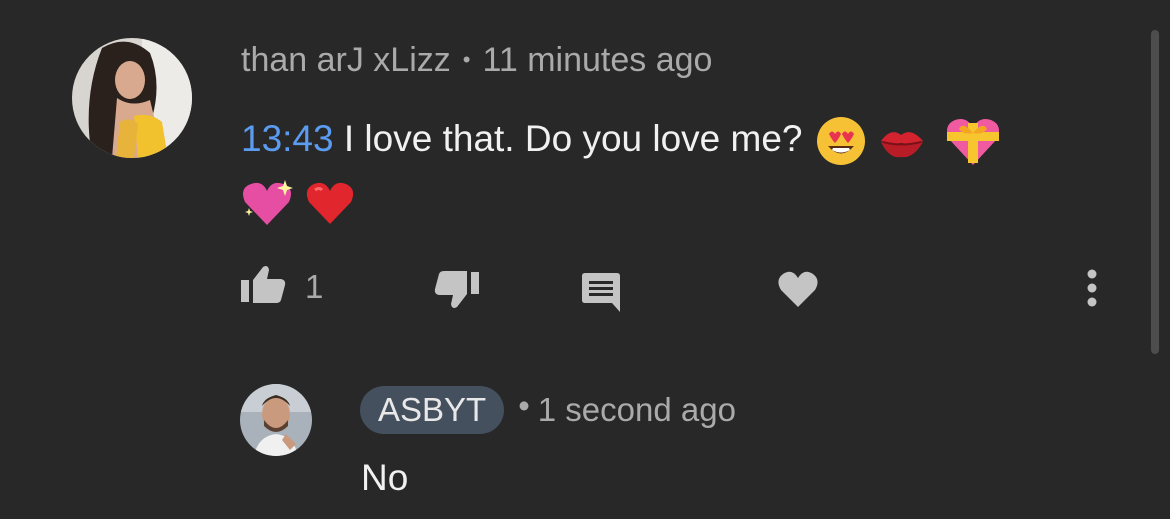 This screenshot has width=1170, height=519. Describe the element at coordinates (276, 420) in the screenshot. I see `reply-author-avatar` at that location.